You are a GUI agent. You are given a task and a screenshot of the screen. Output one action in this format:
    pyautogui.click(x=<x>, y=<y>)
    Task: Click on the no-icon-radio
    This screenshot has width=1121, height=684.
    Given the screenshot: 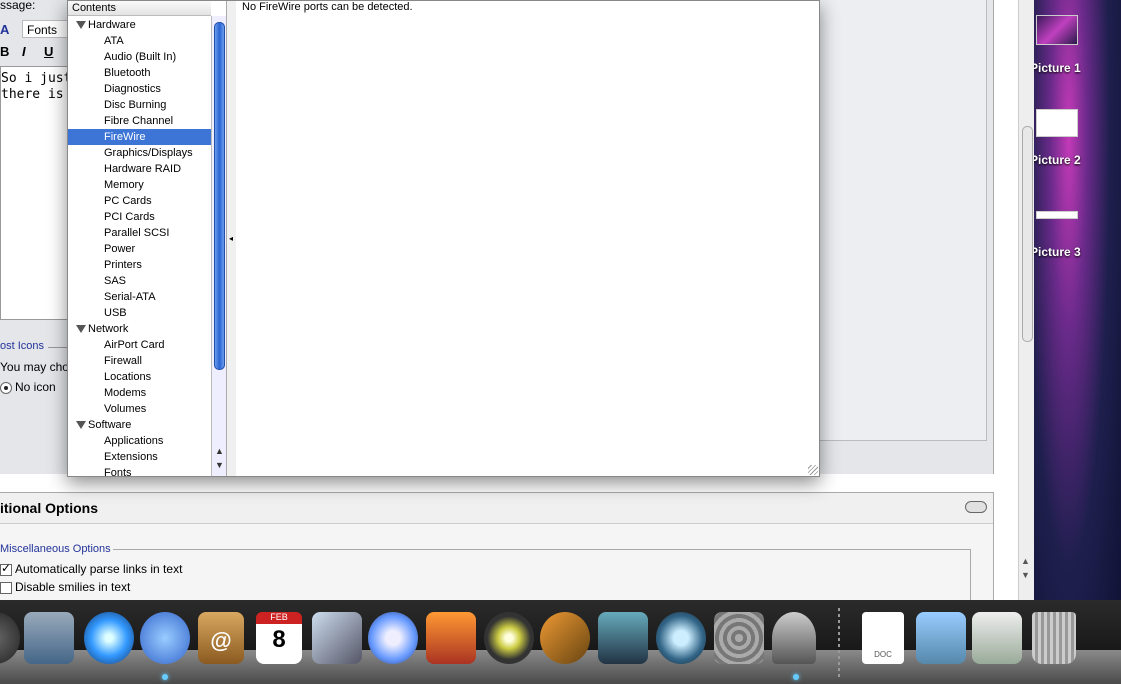 What is the action you would take?
    pyautogui.click(x=6, y=387)
    